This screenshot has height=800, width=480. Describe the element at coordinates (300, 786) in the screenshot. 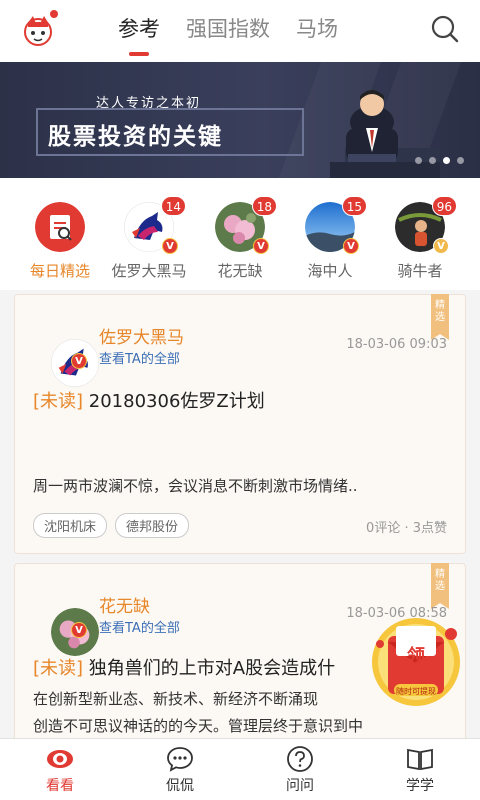

I see `bottom-tab-label: 问问` at that location.